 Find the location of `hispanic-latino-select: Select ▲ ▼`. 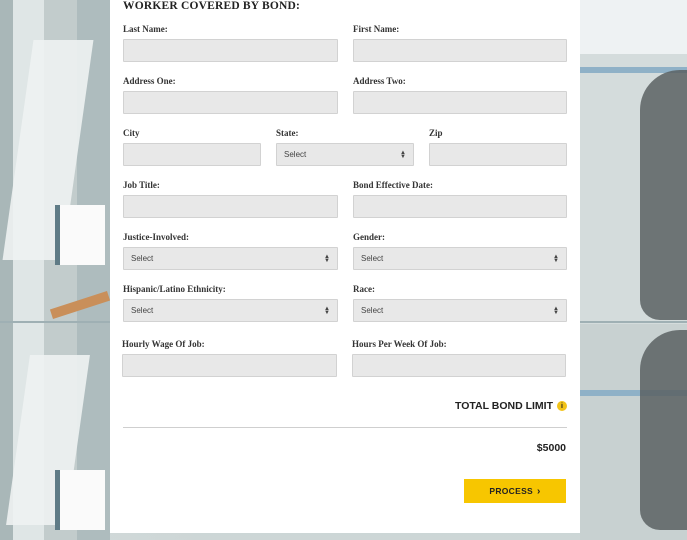

hispanic-latino-select: Select ▲ ▼ is located at coordinates (230, 310).